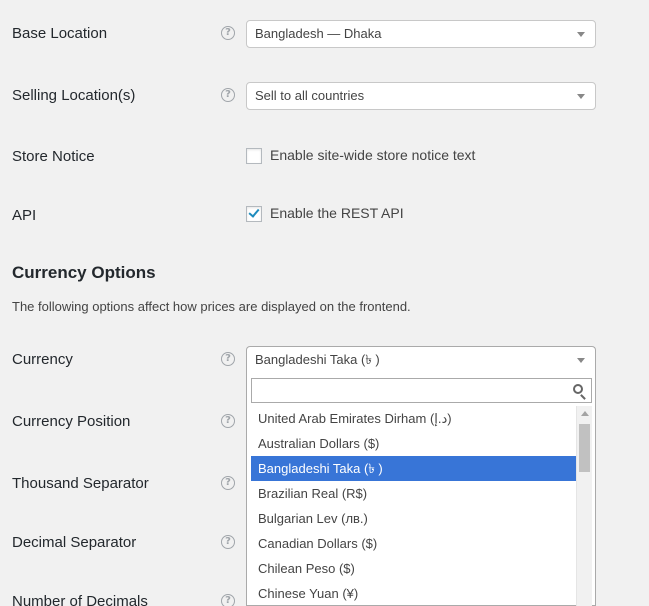 This screenshot has height=606, width=649. Describe the element at coordinates (42, 359) in the screenshot. I see `currency-label: Currency` at that location.